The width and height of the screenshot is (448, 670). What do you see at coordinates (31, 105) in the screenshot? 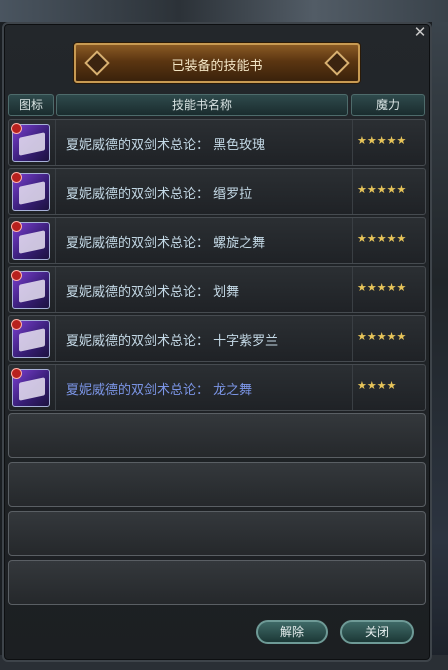
I see `column-header-icon: 图标` at bounding box center [31, 105].